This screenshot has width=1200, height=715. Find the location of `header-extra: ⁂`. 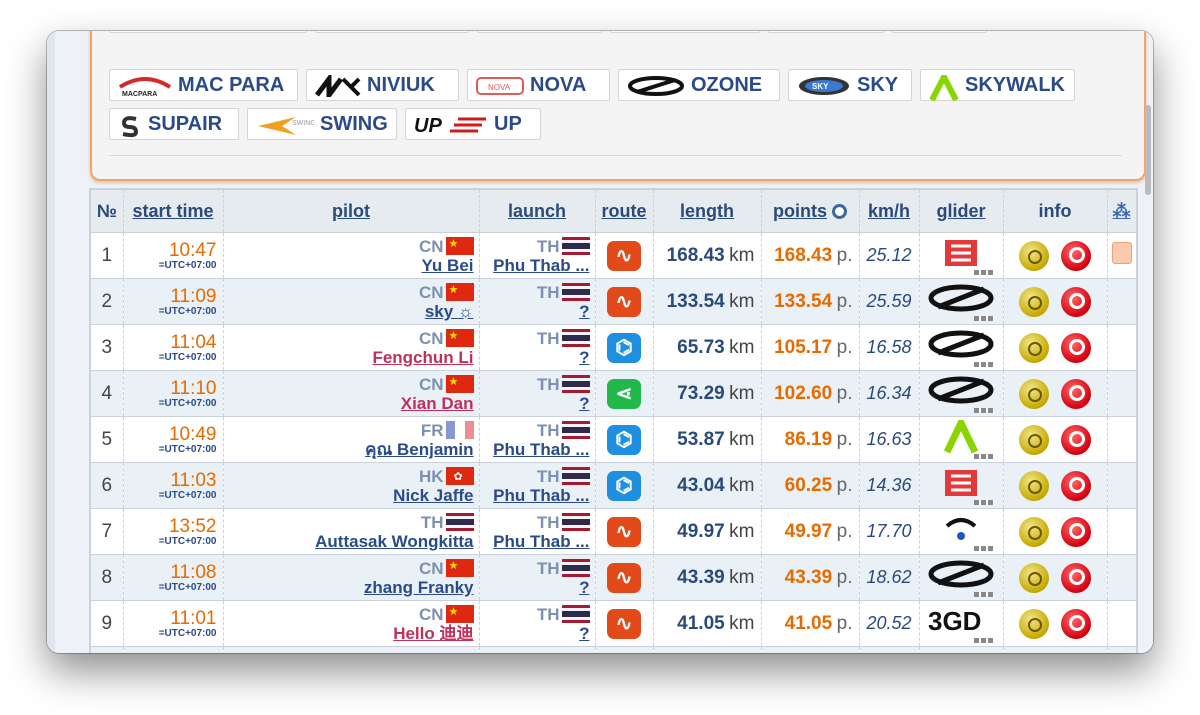

header-extra: ⁂ is located at coordinates (1121, 211).